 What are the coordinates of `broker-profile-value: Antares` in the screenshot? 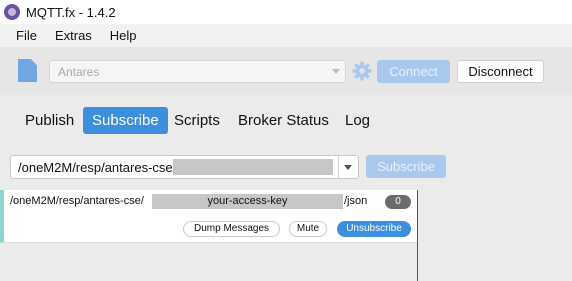 It's located at (79, 72).